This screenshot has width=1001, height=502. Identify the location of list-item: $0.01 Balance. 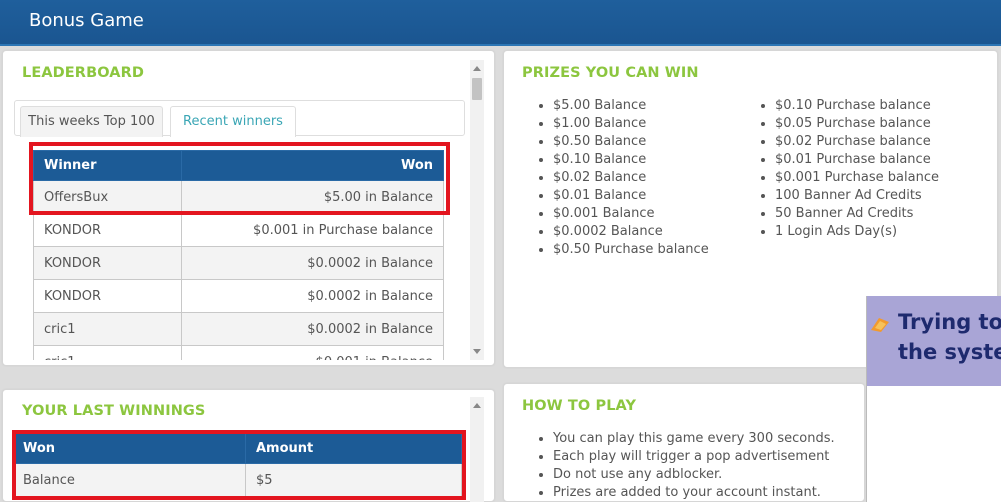
(658, 196).